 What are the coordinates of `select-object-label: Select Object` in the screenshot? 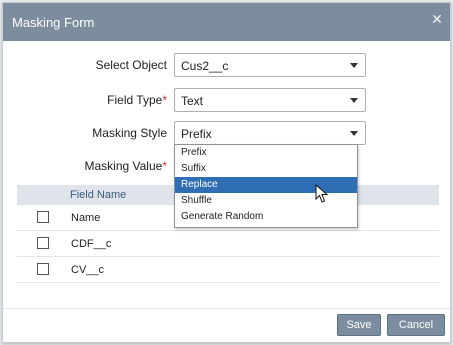 It's located at (131, 65).